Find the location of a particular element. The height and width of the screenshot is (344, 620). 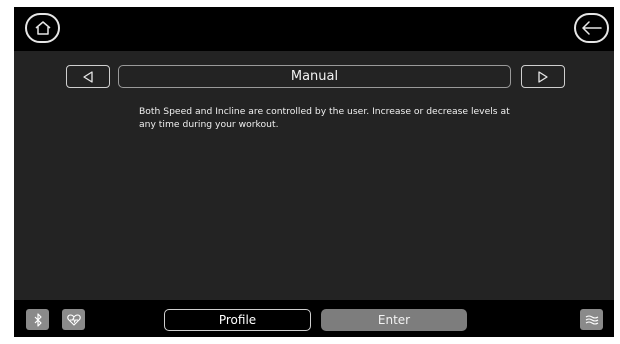

heart-rate-button is located at coordinates (73, 319).